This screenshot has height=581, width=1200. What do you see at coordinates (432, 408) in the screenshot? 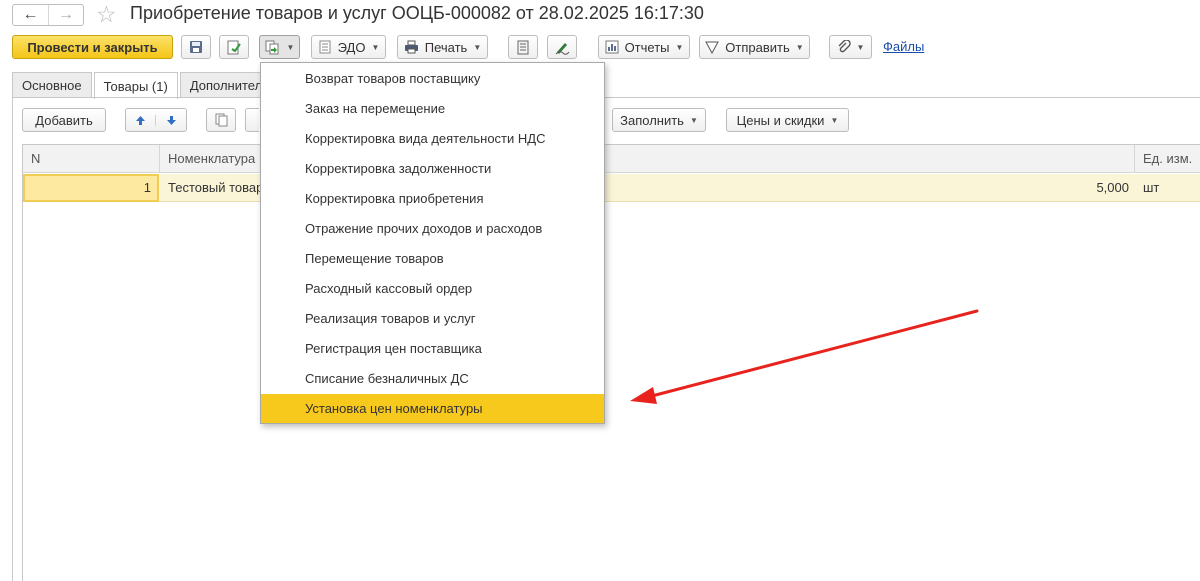
I see `menu-item: Установка цен номенклатуры` at bounding box center [432, 408].